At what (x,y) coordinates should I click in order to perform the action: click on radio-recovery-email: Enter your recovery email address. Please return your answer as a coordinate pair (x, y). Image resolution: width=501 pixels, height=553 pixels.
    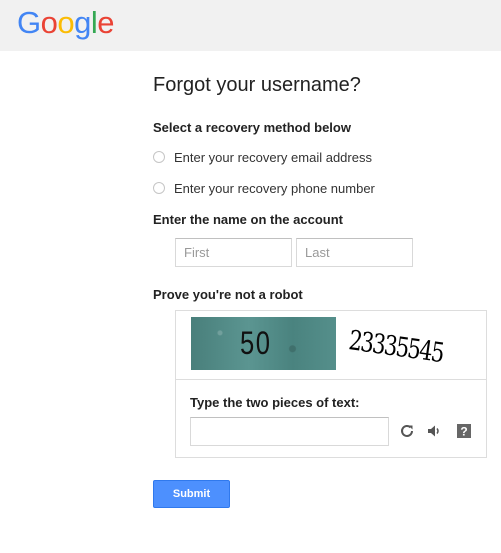
    Looking at the image, I should click on (262, 157).